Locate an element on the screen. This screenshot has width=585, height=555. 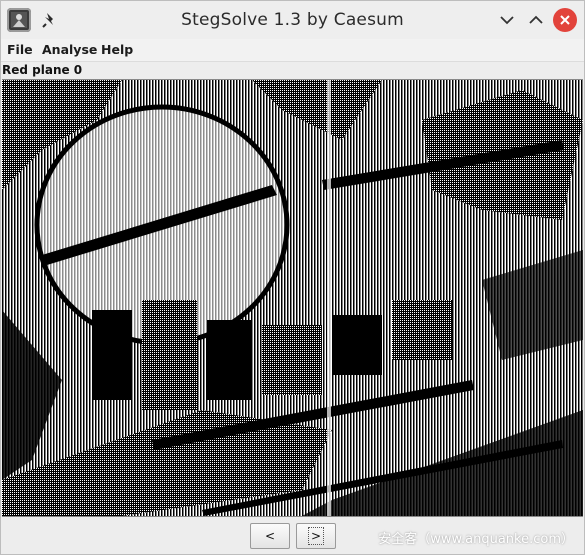
prev-plane-button: < is located at coordinates (270, 536).